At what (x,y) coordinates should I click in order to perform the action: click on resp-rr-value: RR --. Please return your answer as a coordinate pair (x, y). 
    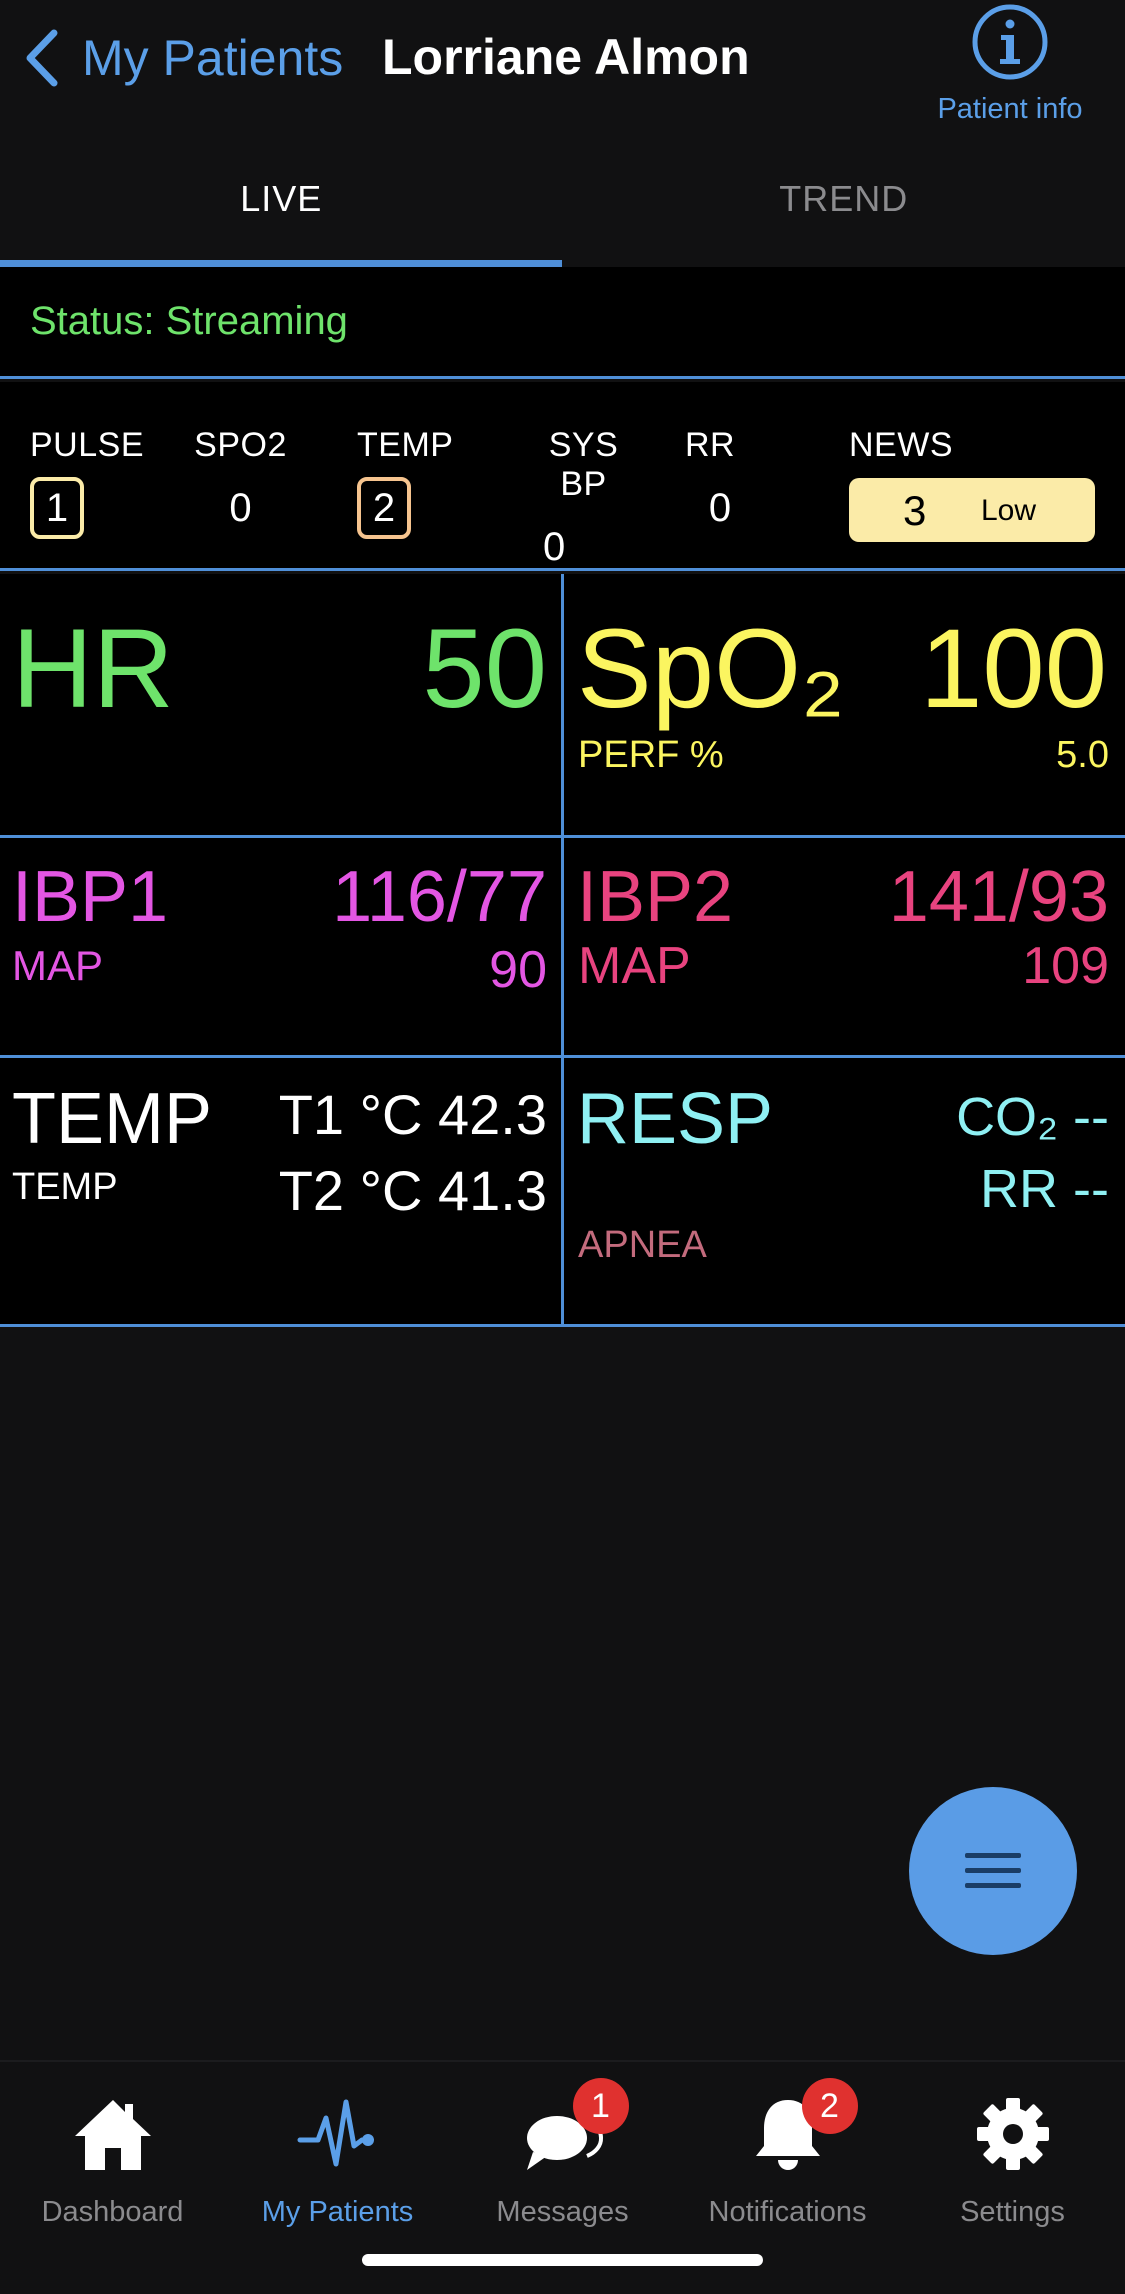
    Looking at the image, I should click on (1044, 1189).